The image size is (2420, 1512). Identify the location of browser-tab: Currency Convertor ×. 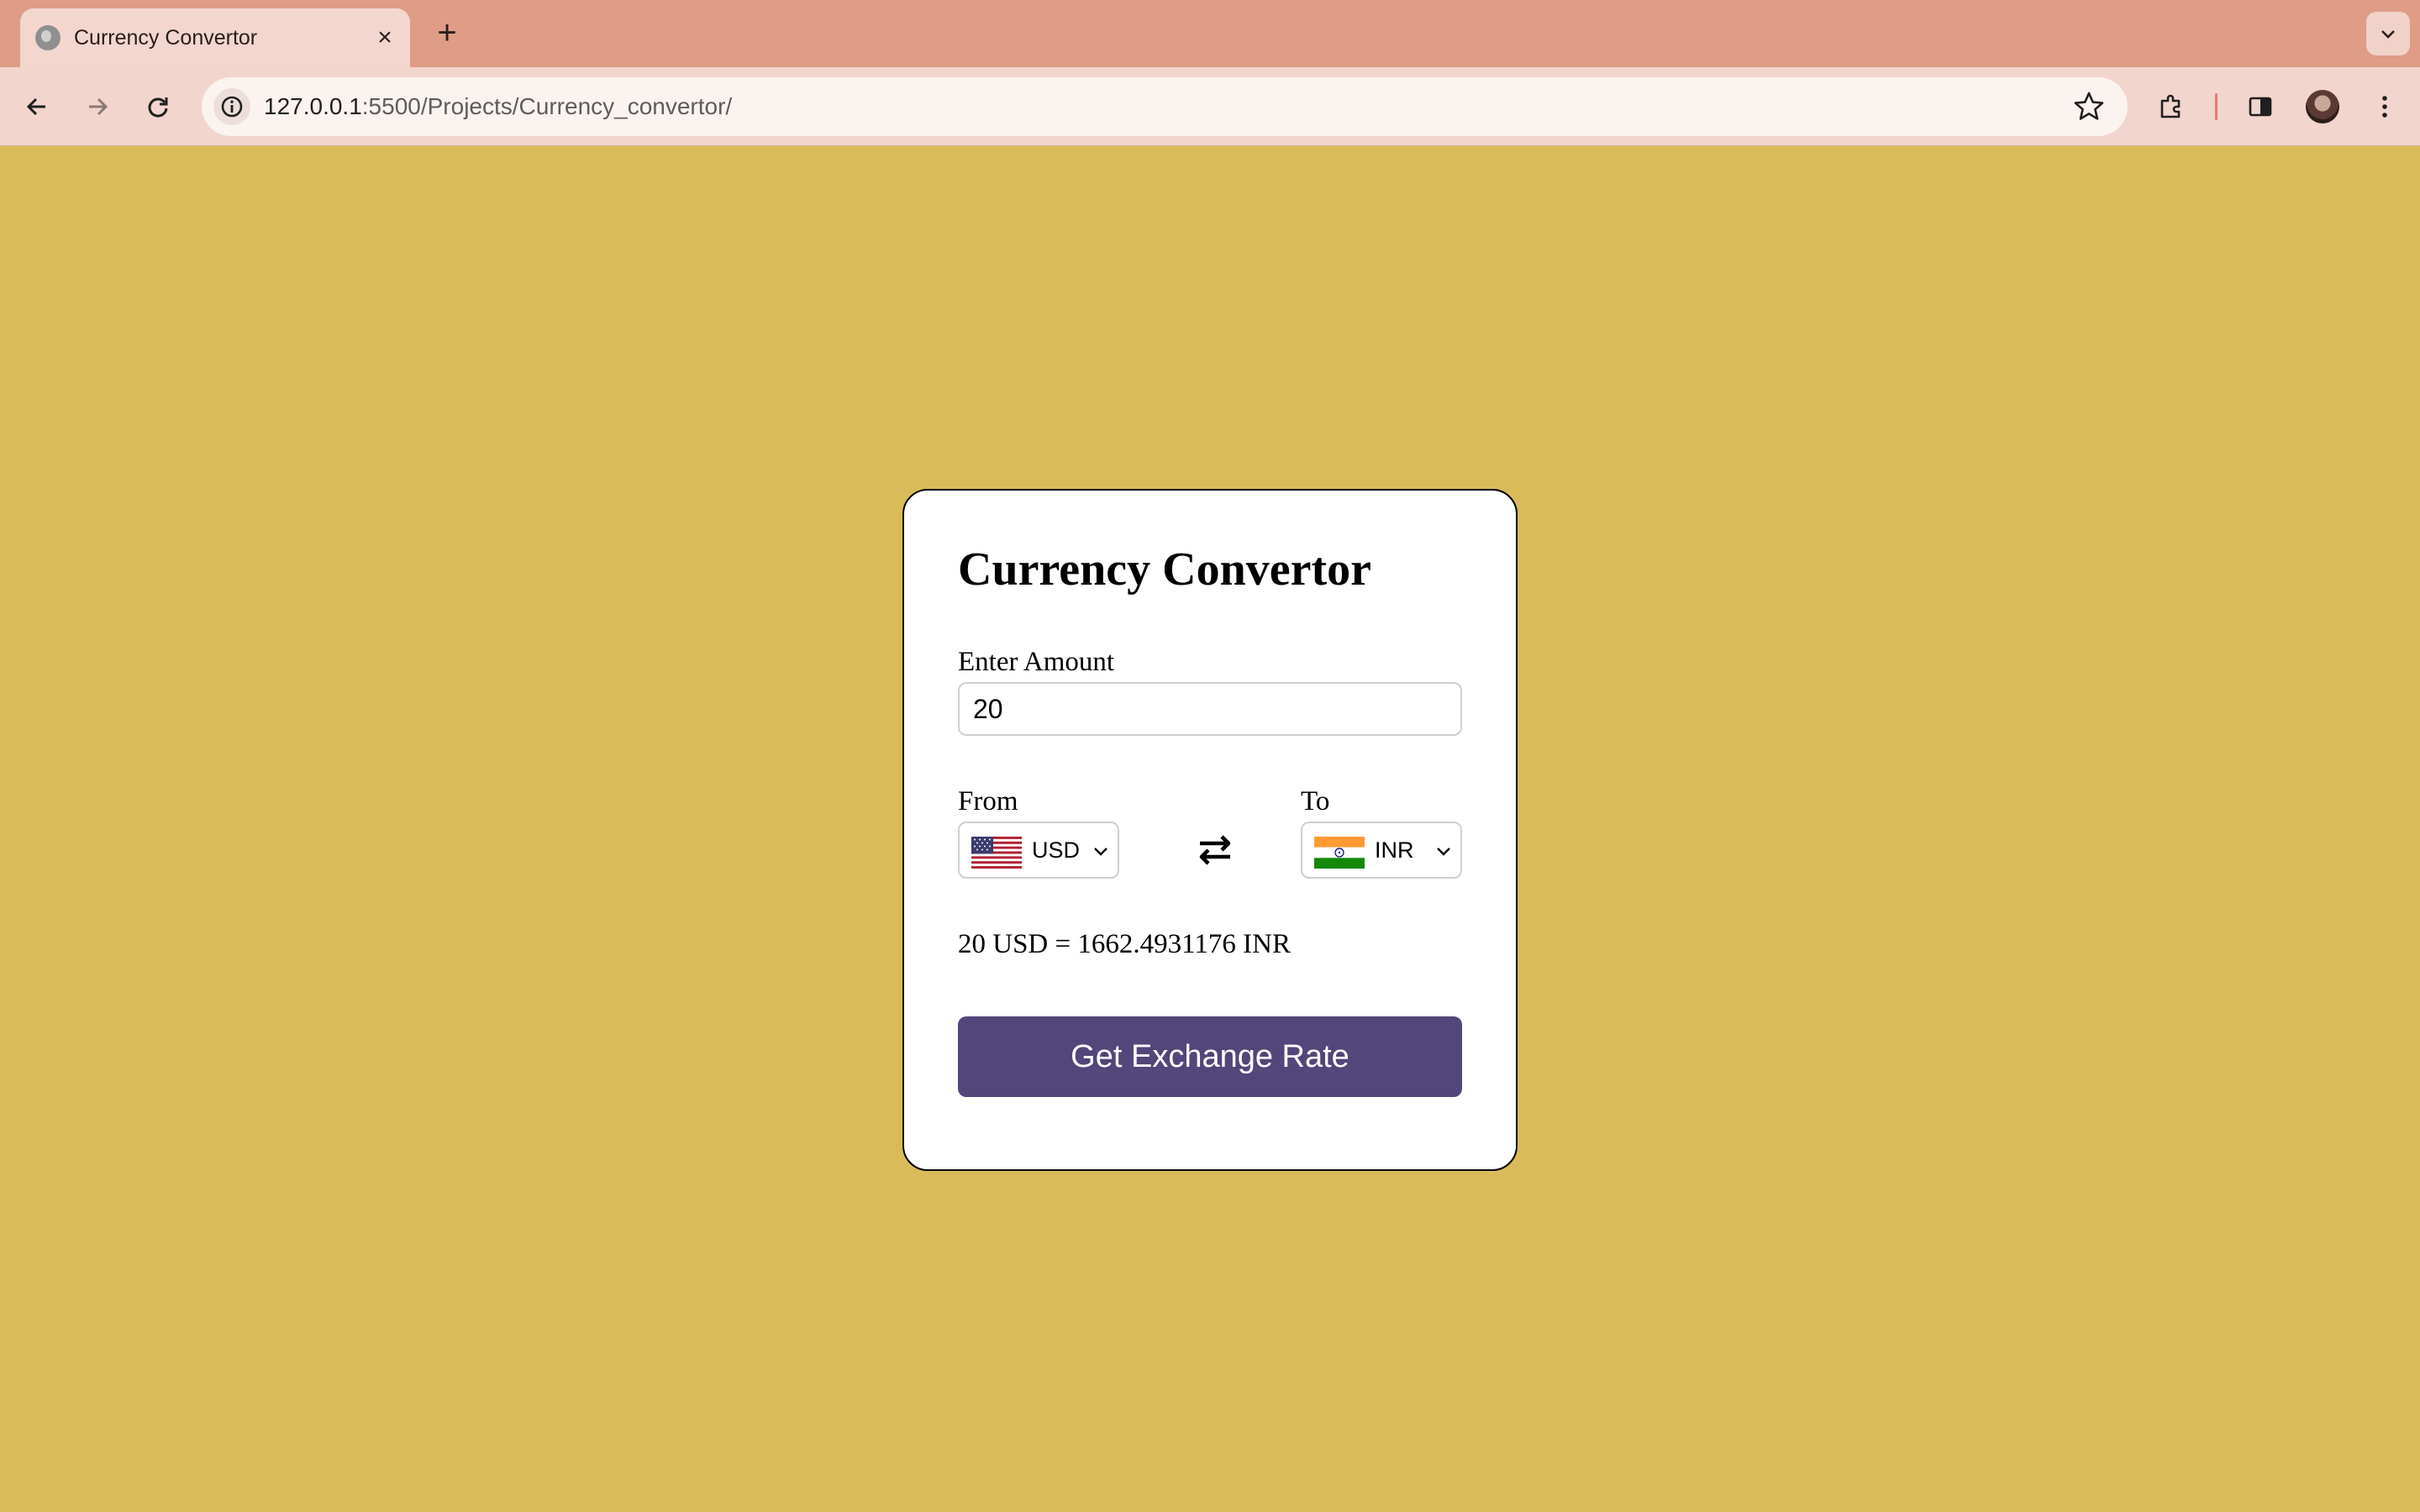
(215, 37).